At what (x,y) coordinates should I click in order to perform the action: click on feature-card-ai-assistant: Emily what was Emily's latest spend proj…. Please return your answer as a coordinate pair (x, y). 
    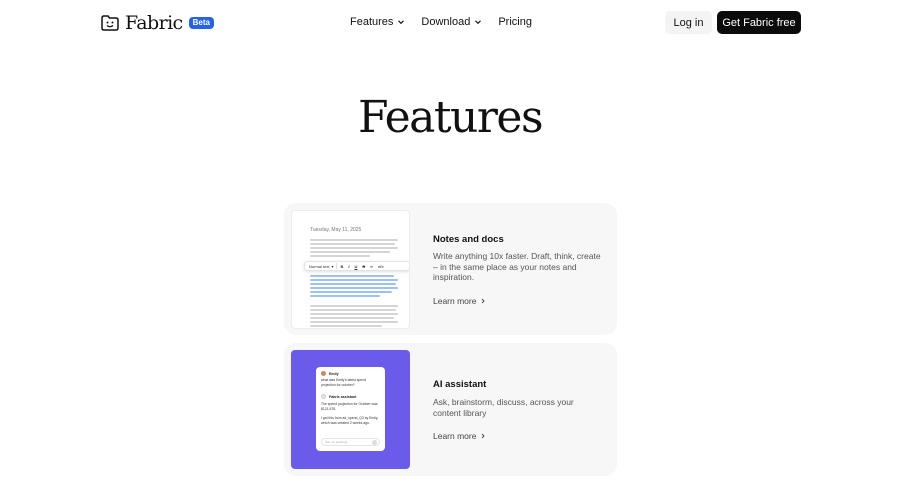
    Looking at the image, I should click on (450, 409).